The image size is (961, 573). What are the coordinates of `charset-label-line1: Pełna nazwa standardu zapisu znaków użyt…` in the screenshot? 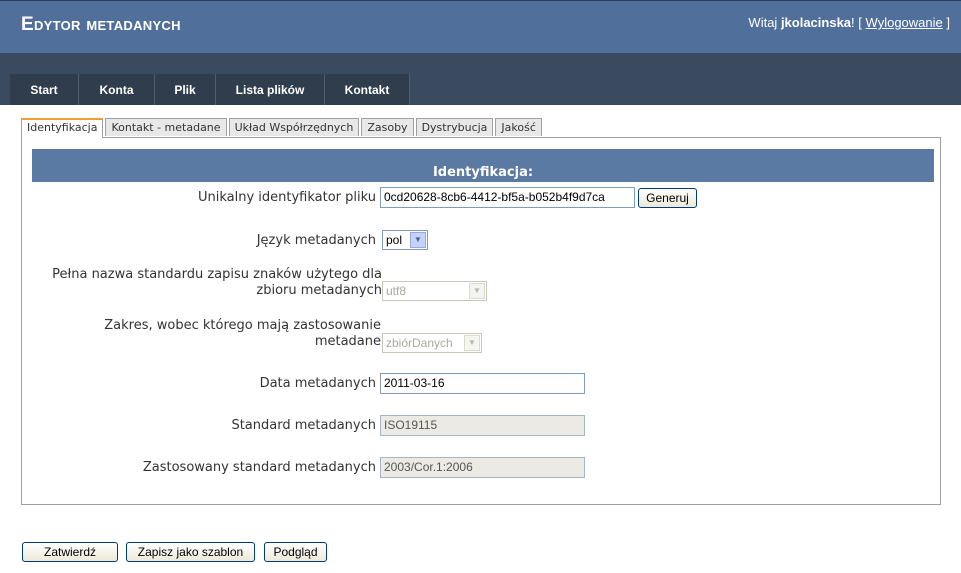 It's located at (217, 274).